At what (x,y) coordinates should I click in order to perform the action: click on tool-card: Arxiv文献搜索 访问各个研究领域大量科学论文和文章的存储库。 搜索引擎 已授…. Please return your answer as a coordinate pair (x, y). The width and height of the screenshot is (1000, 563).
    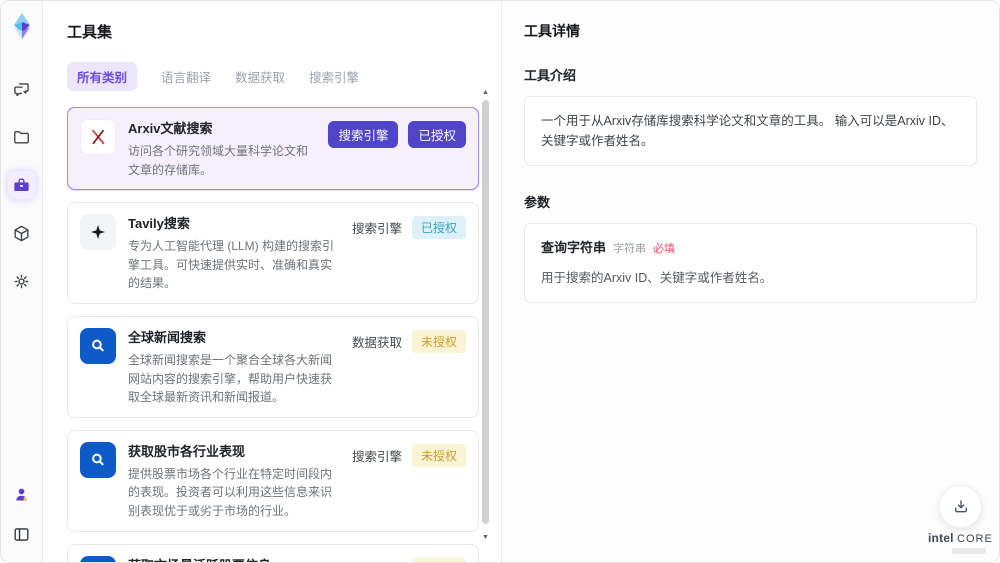
    Looking at the image, I should click on (273, 149).